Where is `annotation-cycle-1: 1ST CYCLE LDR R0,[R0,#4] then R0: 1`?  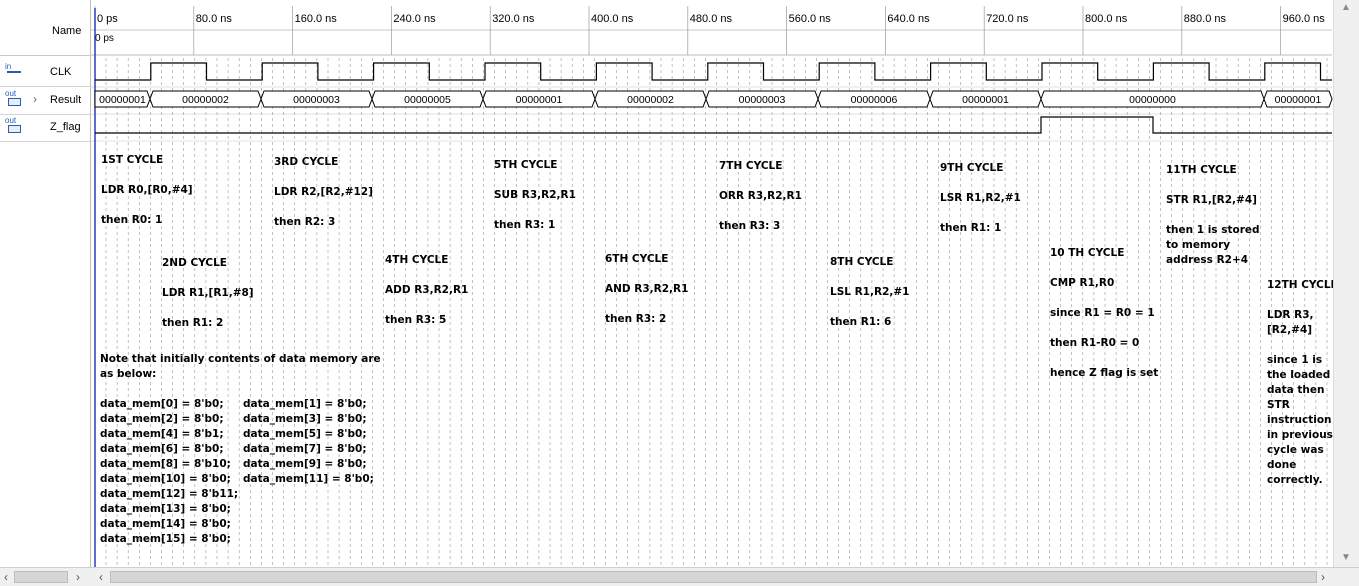 annotation-cycle-1: 1ST CYCLE LDR R0,[R0,#4] then R0: 1 is located at coordinates (147, 190).